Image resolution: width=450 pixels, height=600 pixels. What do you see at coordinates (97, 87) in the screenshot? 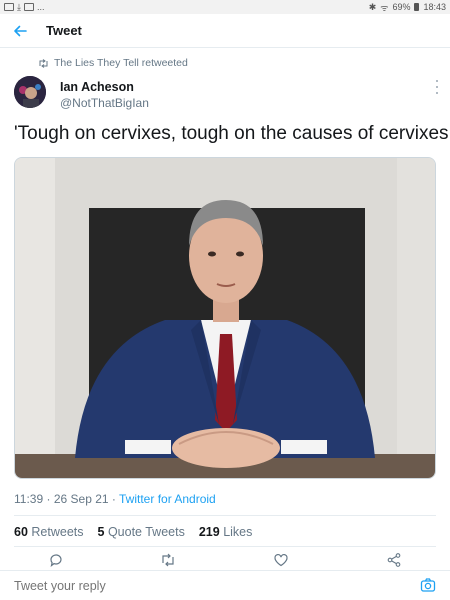
I see `author-name: Ian Acheson` at bounding box center [97, 87].